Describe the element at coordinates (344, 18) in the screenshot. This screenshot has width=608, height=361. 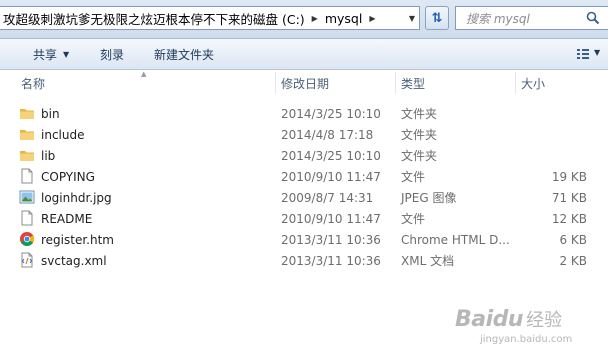
I see `breadcrumb-mysql: mysql` at that location.